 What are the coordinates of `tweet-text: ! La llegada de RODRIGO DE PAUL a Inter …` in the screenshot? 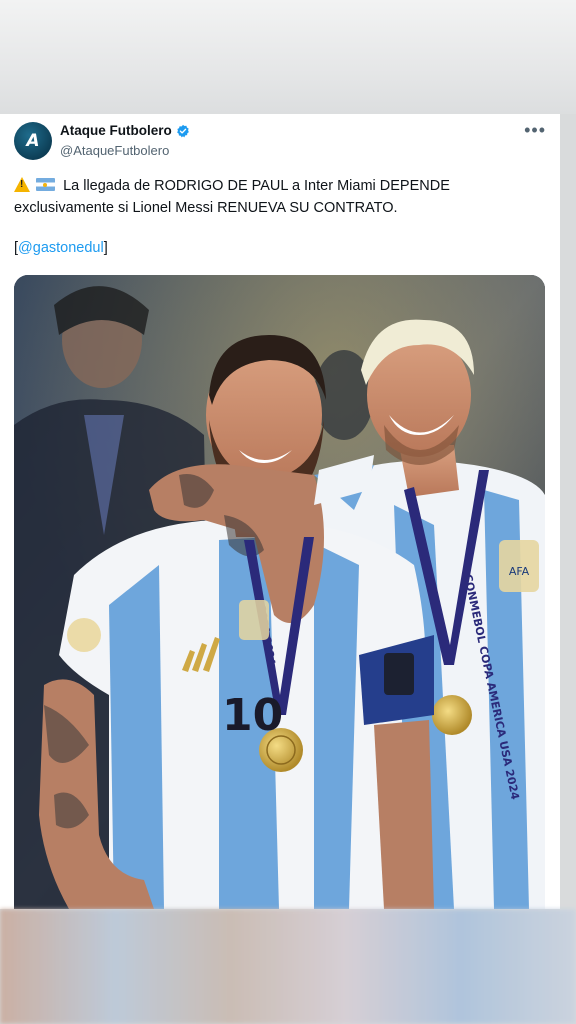 It's located at (281, 197).